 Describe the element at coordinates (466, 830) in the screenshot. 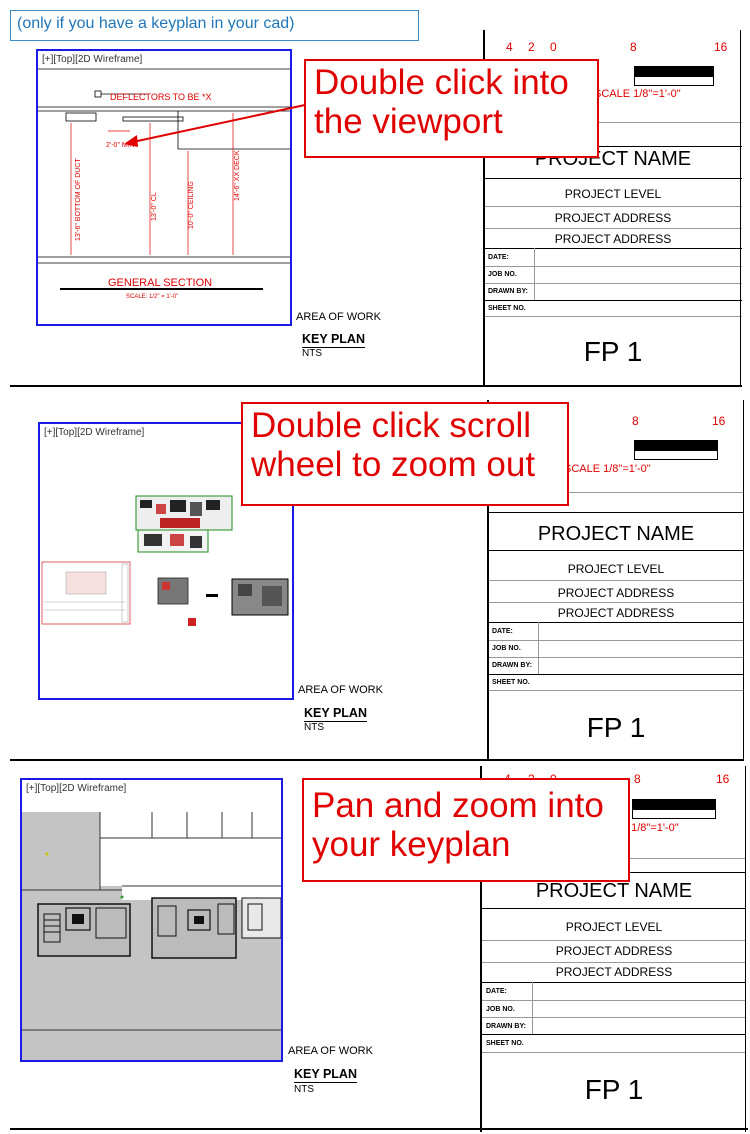

I see `instruction-callout-3: Pan and zoom into your keyplan` at that location.